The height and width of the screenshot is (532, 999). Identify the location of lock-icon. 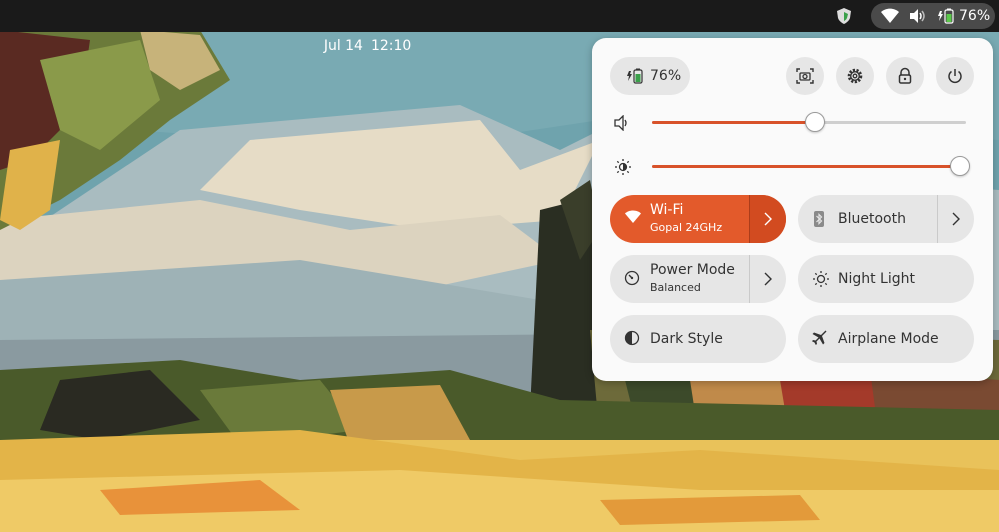
(905, 75).